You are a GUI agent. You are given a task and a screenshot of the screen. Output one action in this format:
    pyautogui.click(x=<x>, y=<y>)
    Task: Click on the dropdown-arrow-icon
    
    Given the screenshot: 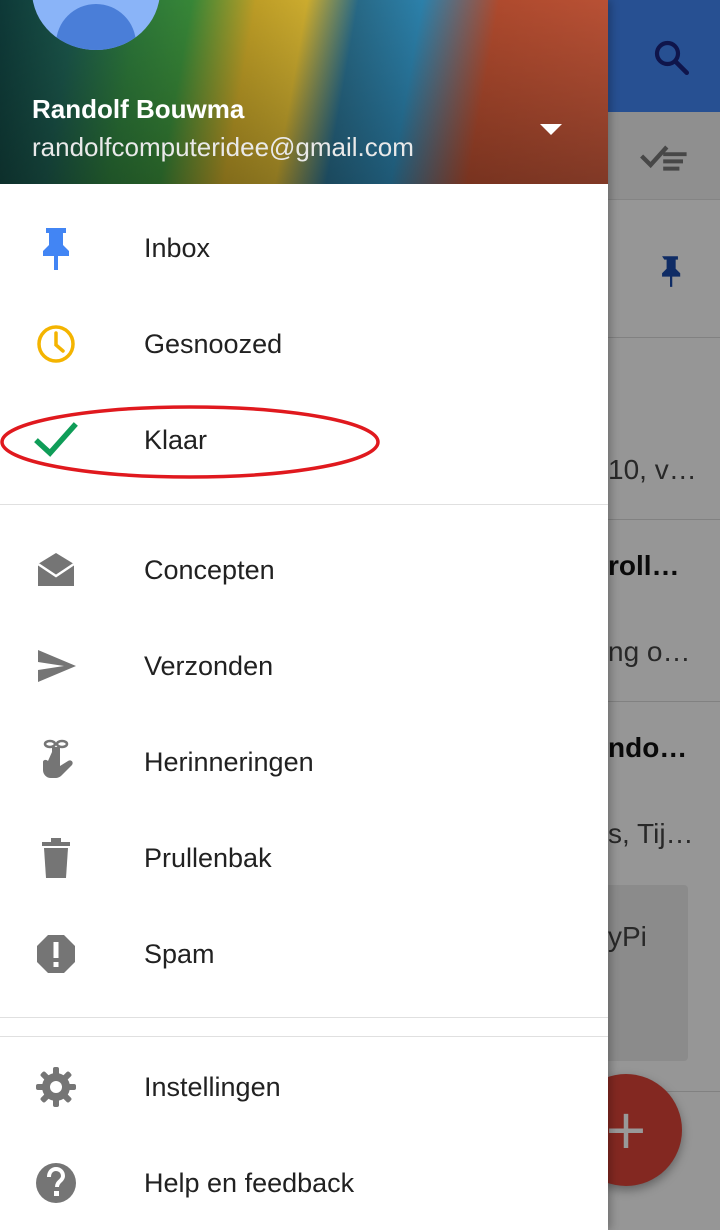 What is the action you would take?
    pyautogui.click(x=551, y=129)
    